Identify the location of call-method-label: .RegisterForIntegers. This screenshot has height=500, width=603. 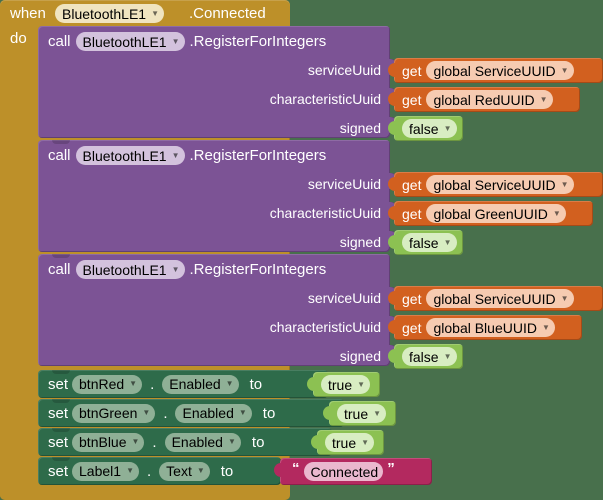
(258, 155).